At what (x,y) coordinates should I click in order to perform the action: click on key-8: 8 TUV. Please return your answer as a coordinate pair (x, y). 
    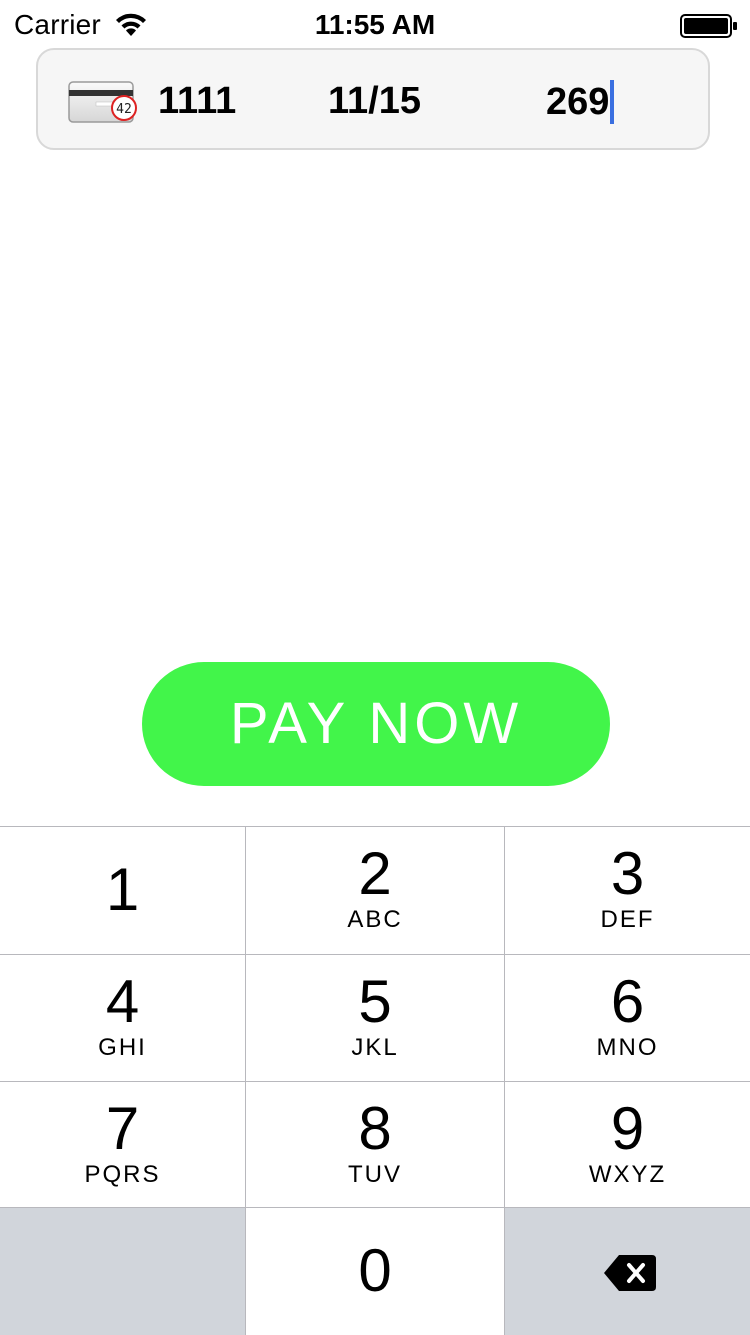
    Looking at the image, I should click on (375, 1144).